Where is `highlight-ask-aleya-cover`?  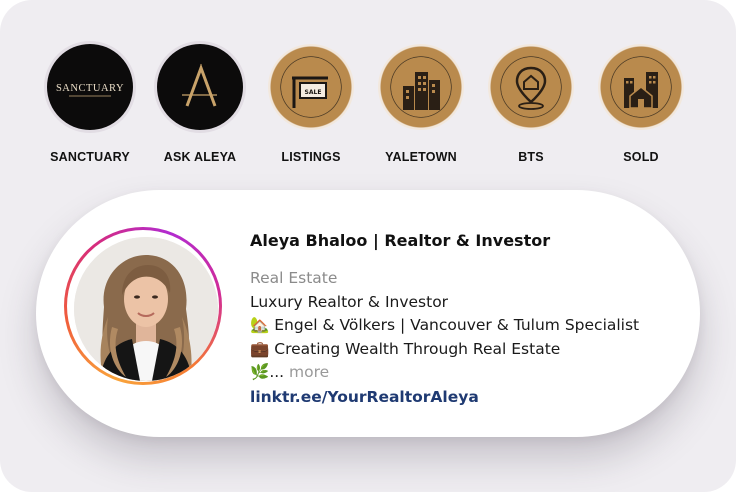 highlight-ask-aleya-cover is located at coordinates (200, 87).